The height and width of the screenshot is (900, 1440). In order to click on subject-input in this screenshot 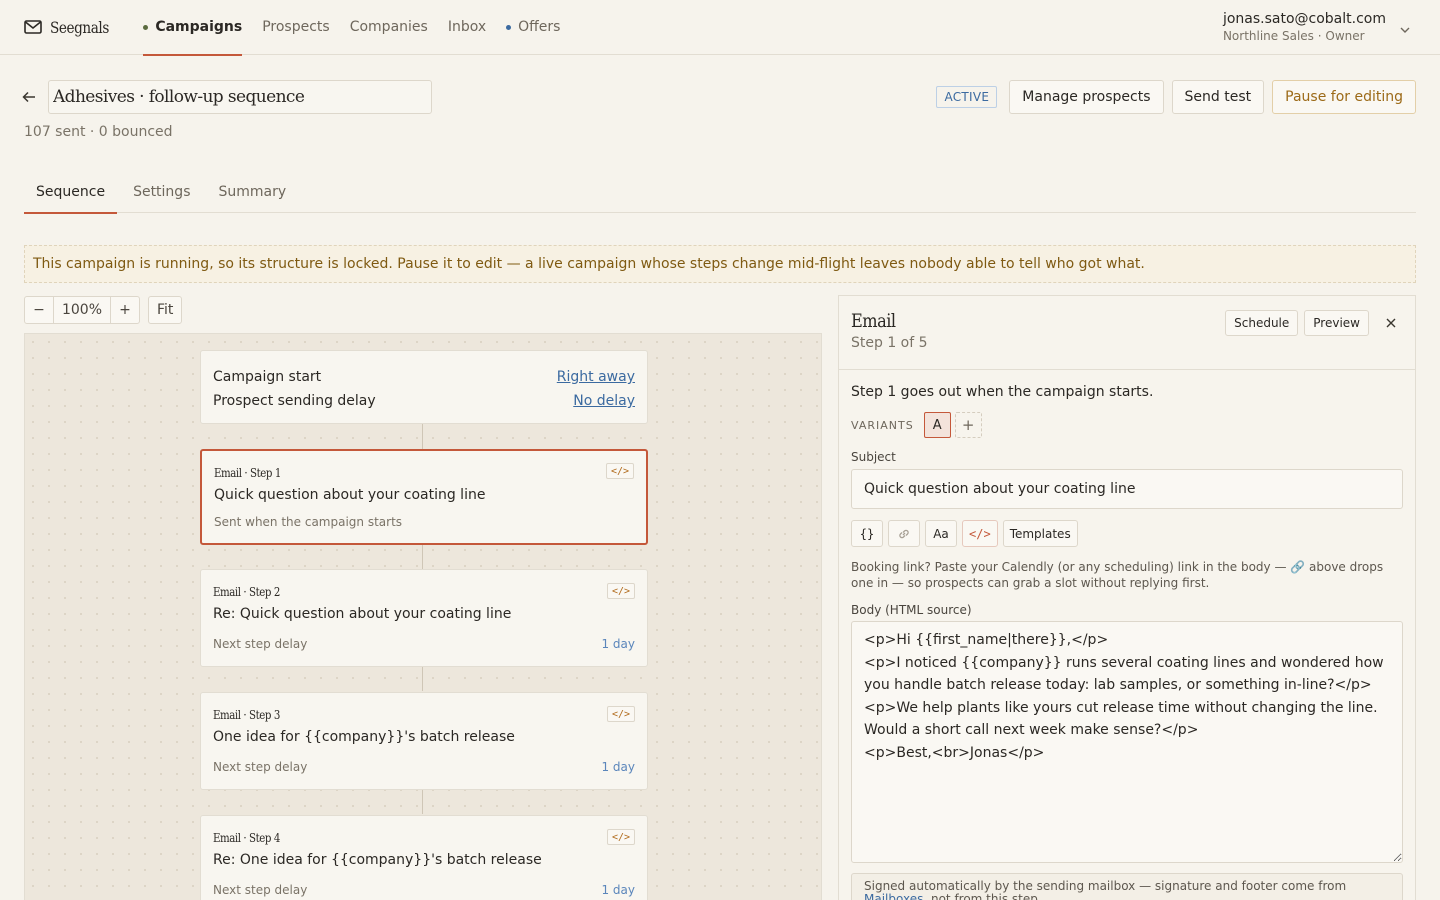, I will do `click(1127, 489)`.